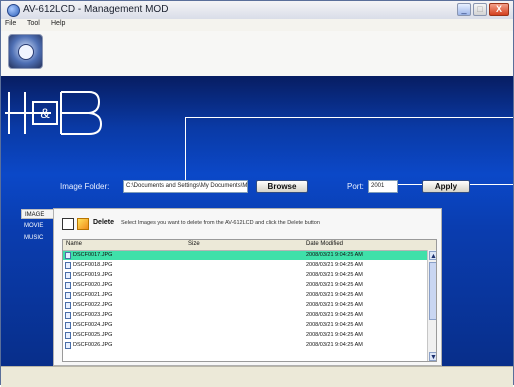 The width and height of the screenshot is (514, 387). I want to click on menu-tool: Tool, so click(33, 23).